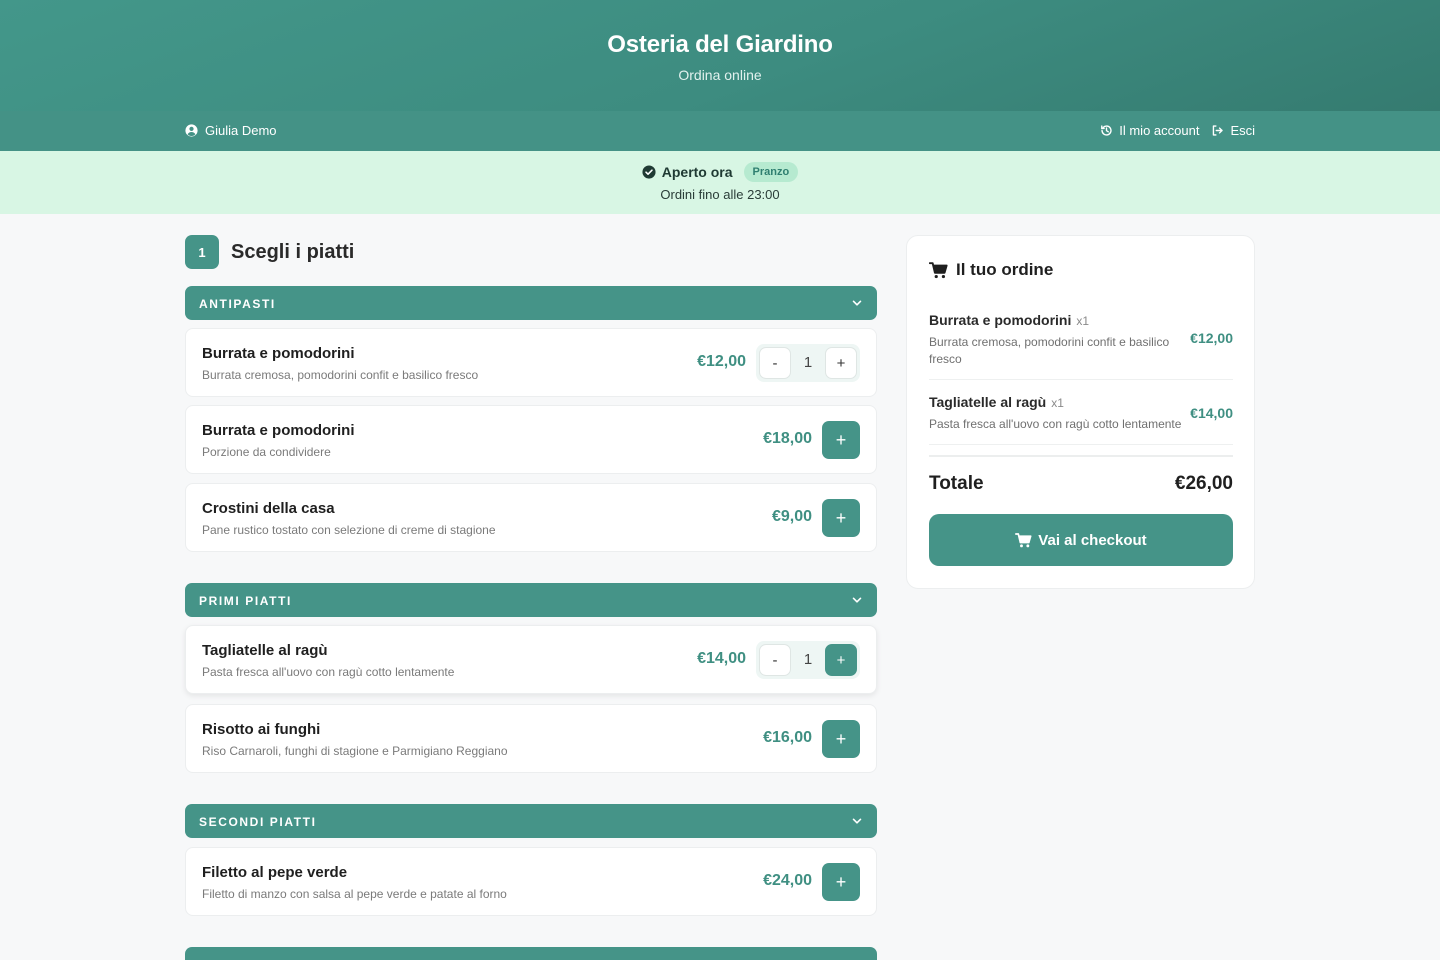 Image resolution: width=1440 pixels, height=960 pixels. I want to click on logout-link-label: Esci, so click(1242, 130).